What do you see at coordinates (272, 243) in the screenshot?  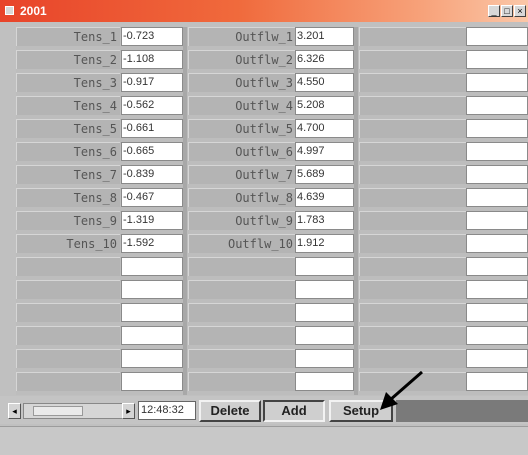 I see `table-row: Tens_10 -1.592 Outflw_10 1.912` at bounding box center [272, 243].